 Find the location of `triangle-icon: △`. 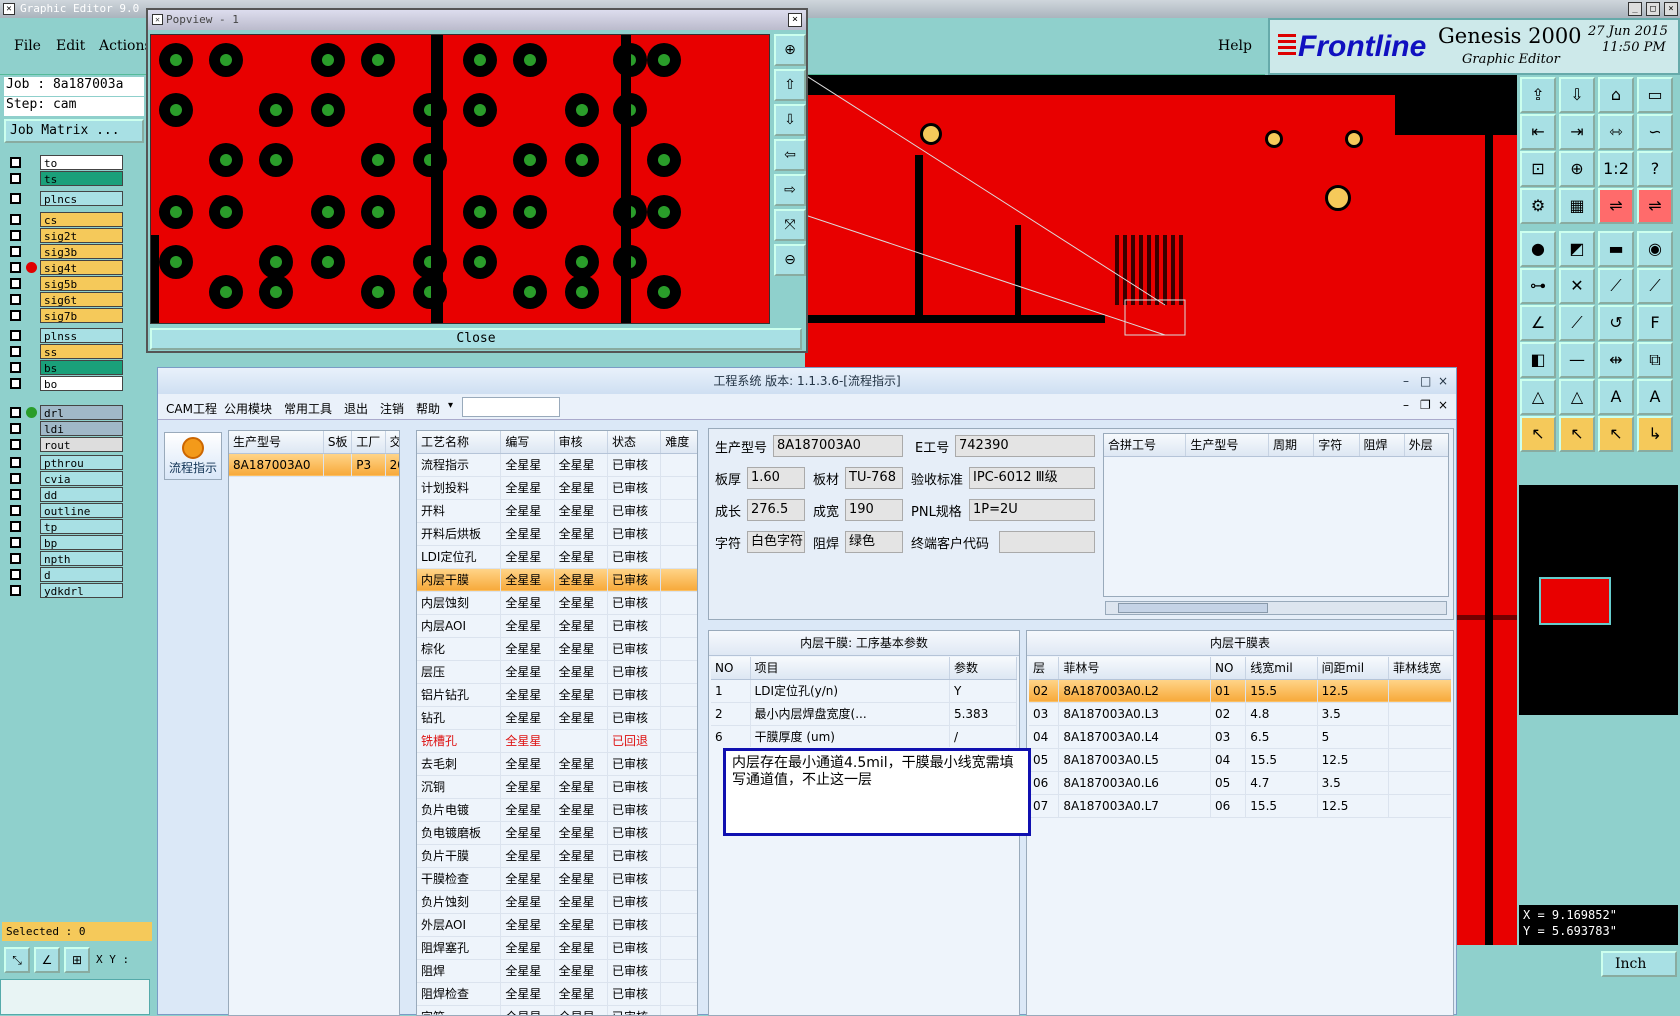

triangle-icon: △ is located at coordinates (1538, 397).